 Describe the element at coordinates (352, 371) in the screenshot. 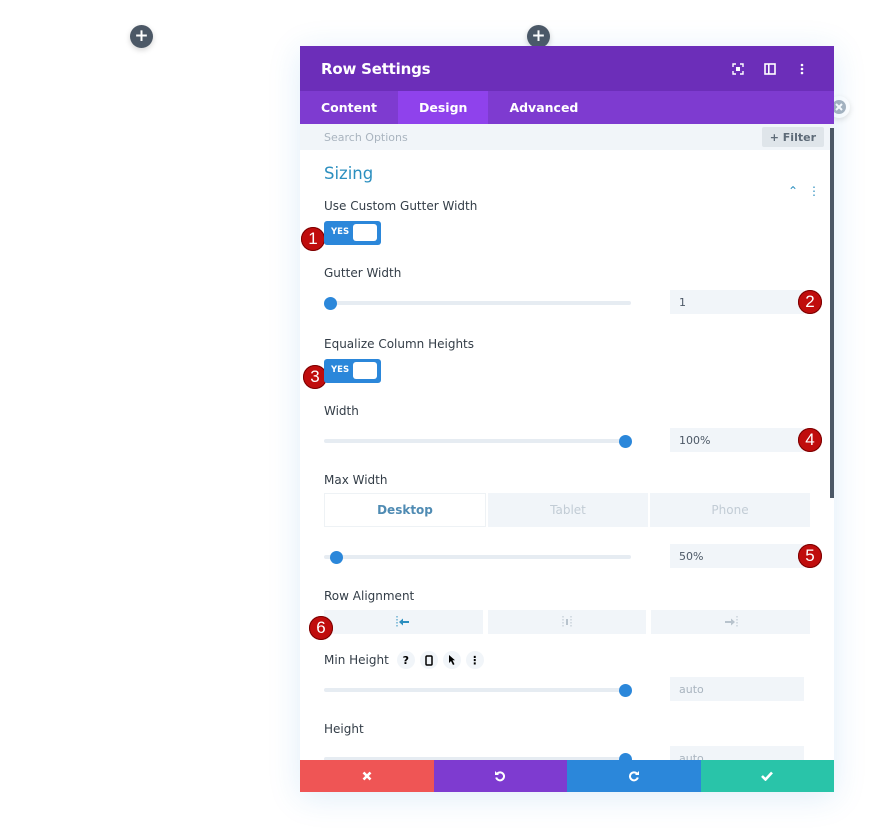

I see `equalize-toggle: YES` at that location.